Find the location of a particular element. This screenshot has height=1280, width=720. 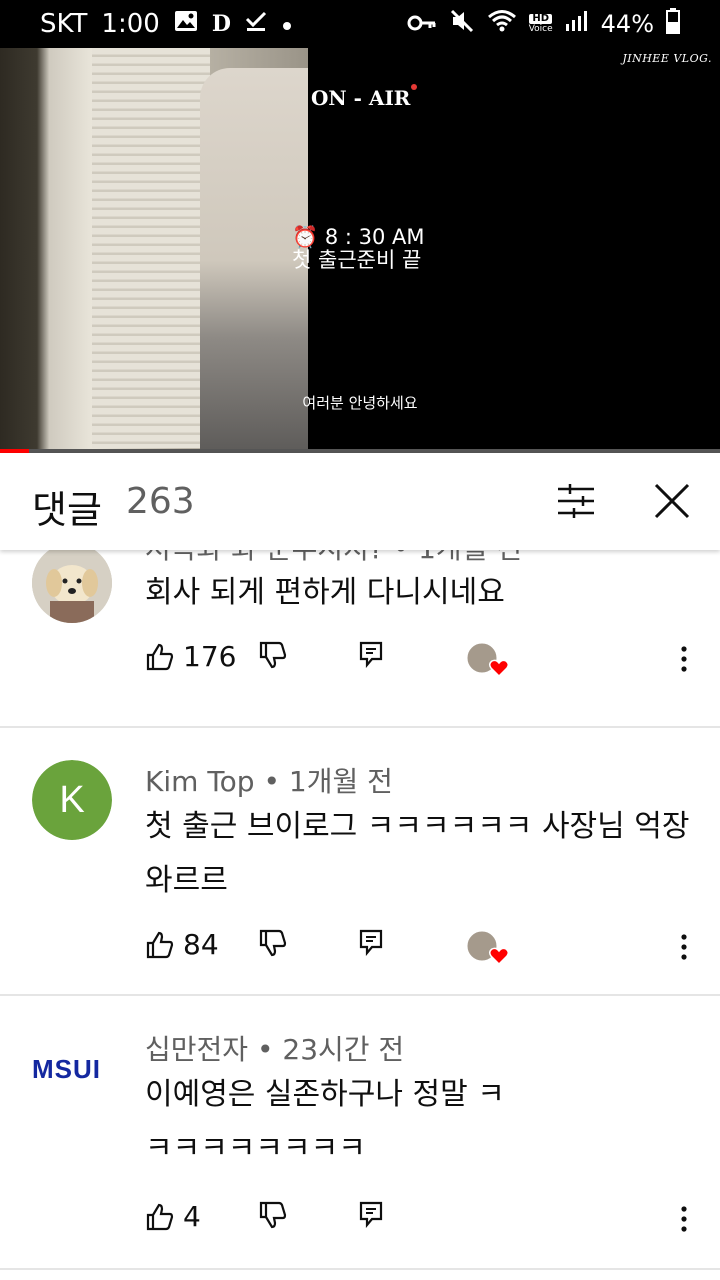

video-subtitle: 여러분 안녕하세요 is located at coordinates (360, 403).